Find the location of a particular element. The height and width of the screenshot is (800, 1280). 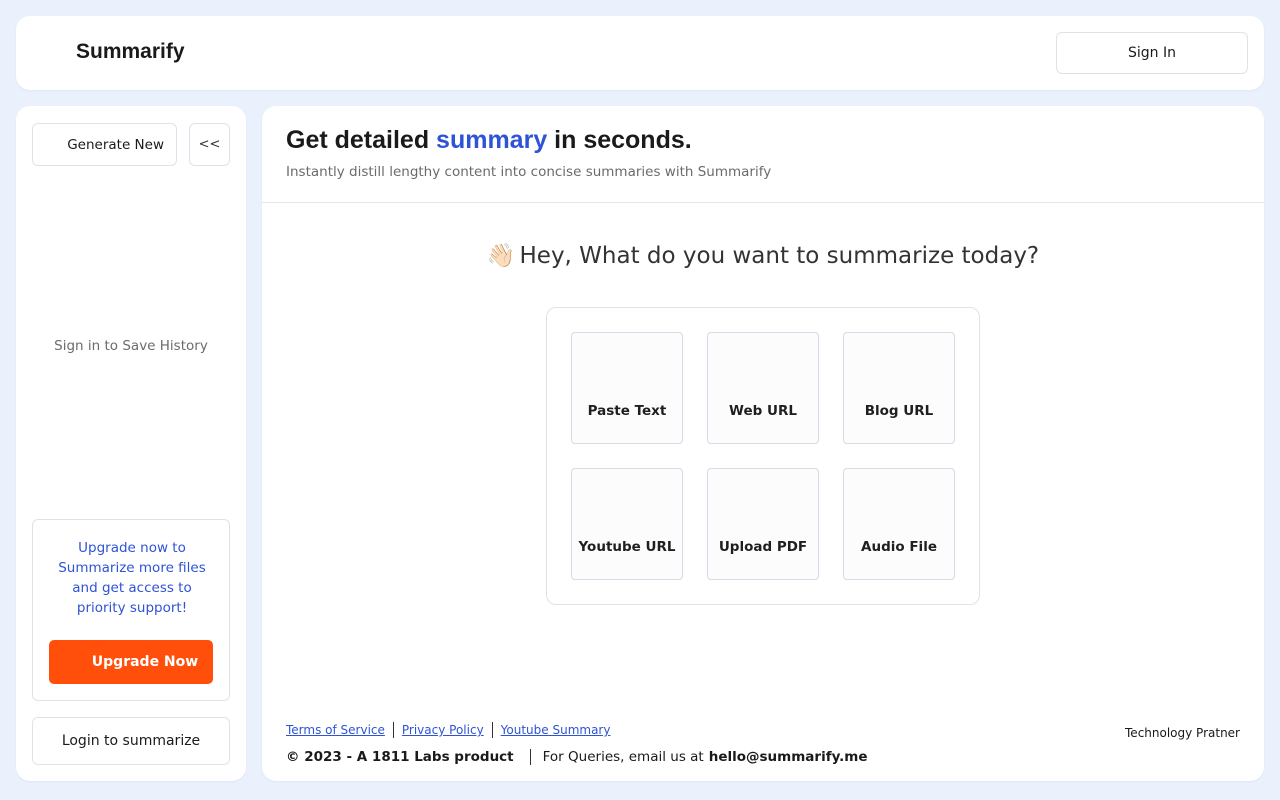

page-title: Get detailed summary in seconds. is located at coordinates (489, 140).